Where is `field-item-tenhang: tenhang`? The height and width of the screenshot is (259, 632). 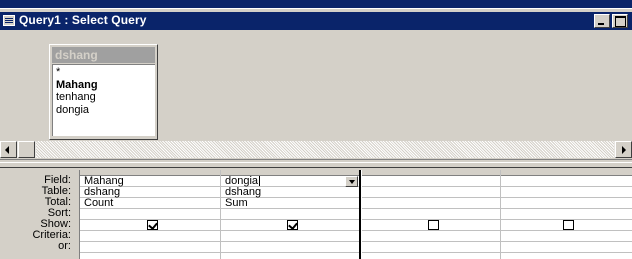 field-item-tenhang: tenhang is located at coordinates (105, 97).